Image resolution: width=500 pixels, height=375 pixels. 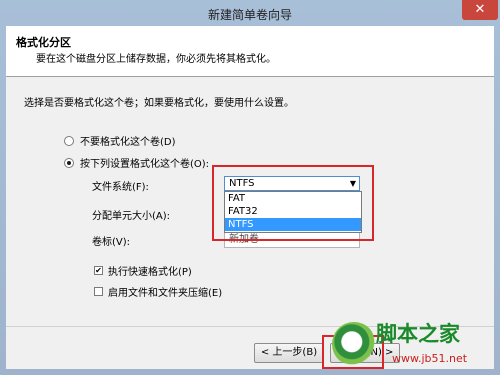 What do you see at coordinates (98, 291) in the screenshot?
I see `checkbox-empty-icon` at bounding box center [98, 291].